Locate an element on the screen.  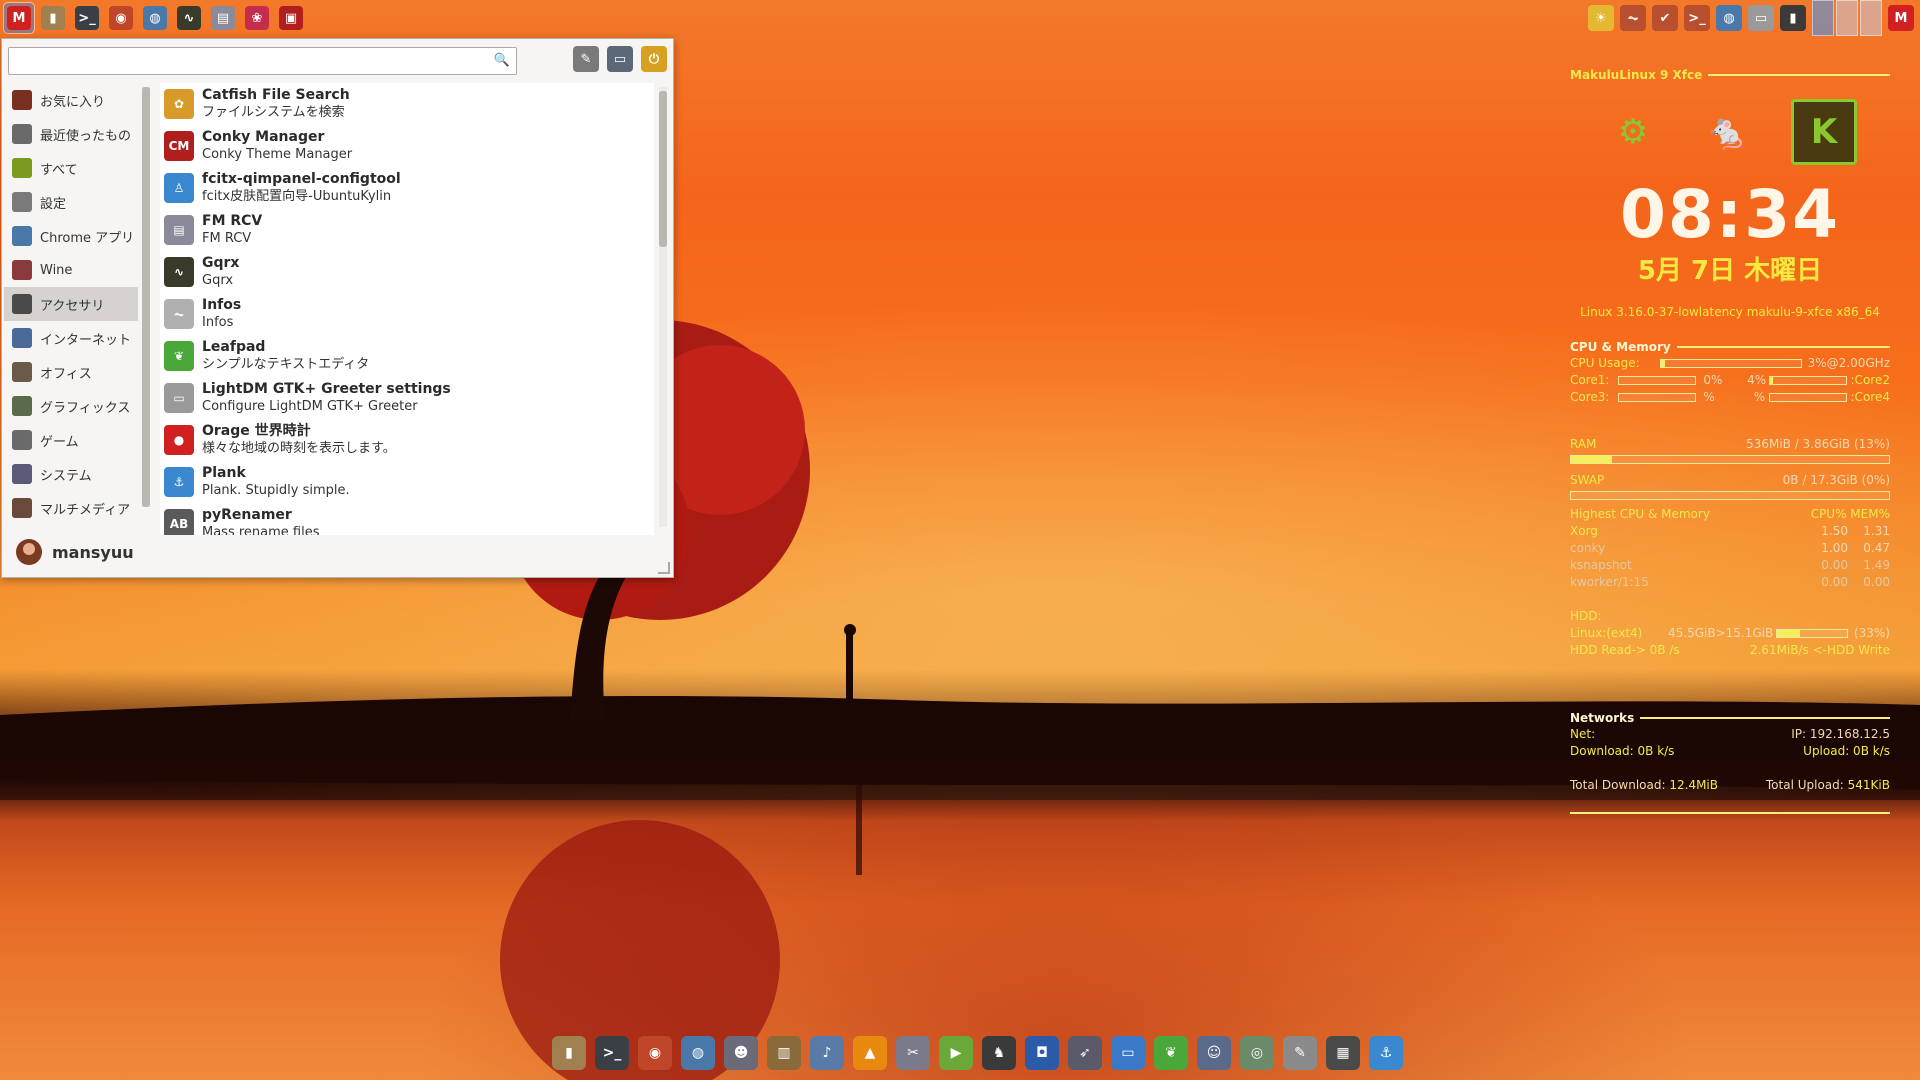
app-text: FM RCV FM RCV is located at coordinates (232, 230).